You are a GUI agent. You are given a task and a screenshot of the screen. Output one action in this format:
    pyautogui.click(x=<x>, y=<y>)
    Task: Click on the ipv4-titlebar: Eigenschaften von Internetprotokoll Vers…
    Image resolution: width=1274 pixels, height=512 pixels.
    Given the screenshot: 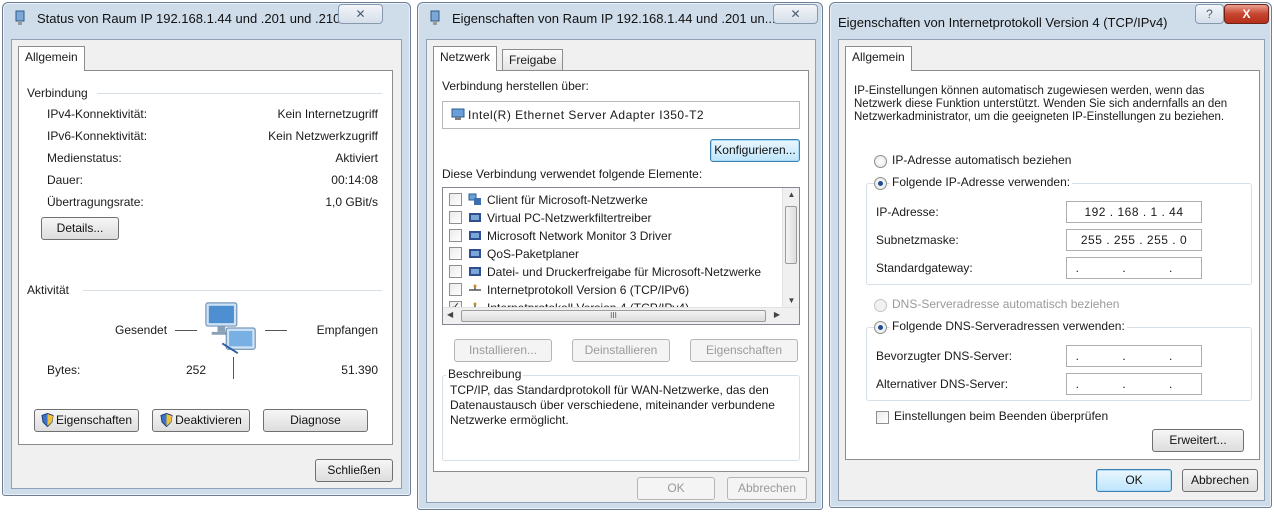 What is the action you would take?
    pyautogui.click(x=1050, y=18)
    